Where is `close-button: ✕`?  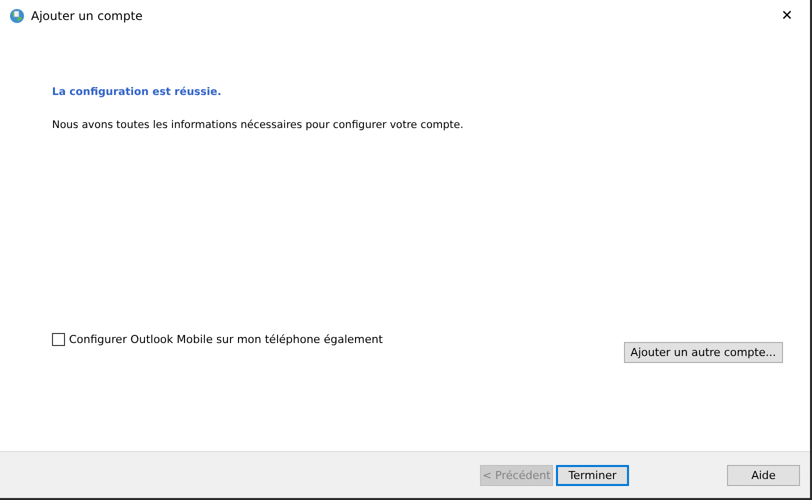 close-button: ✕ is located at coordinates (787, 15).